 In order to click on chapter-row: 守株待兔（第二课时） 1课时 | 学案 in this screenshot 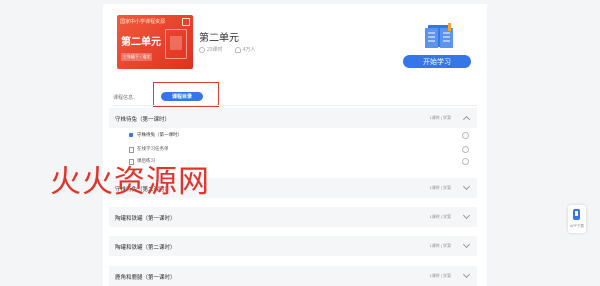, I will do `click(293, 188)`.